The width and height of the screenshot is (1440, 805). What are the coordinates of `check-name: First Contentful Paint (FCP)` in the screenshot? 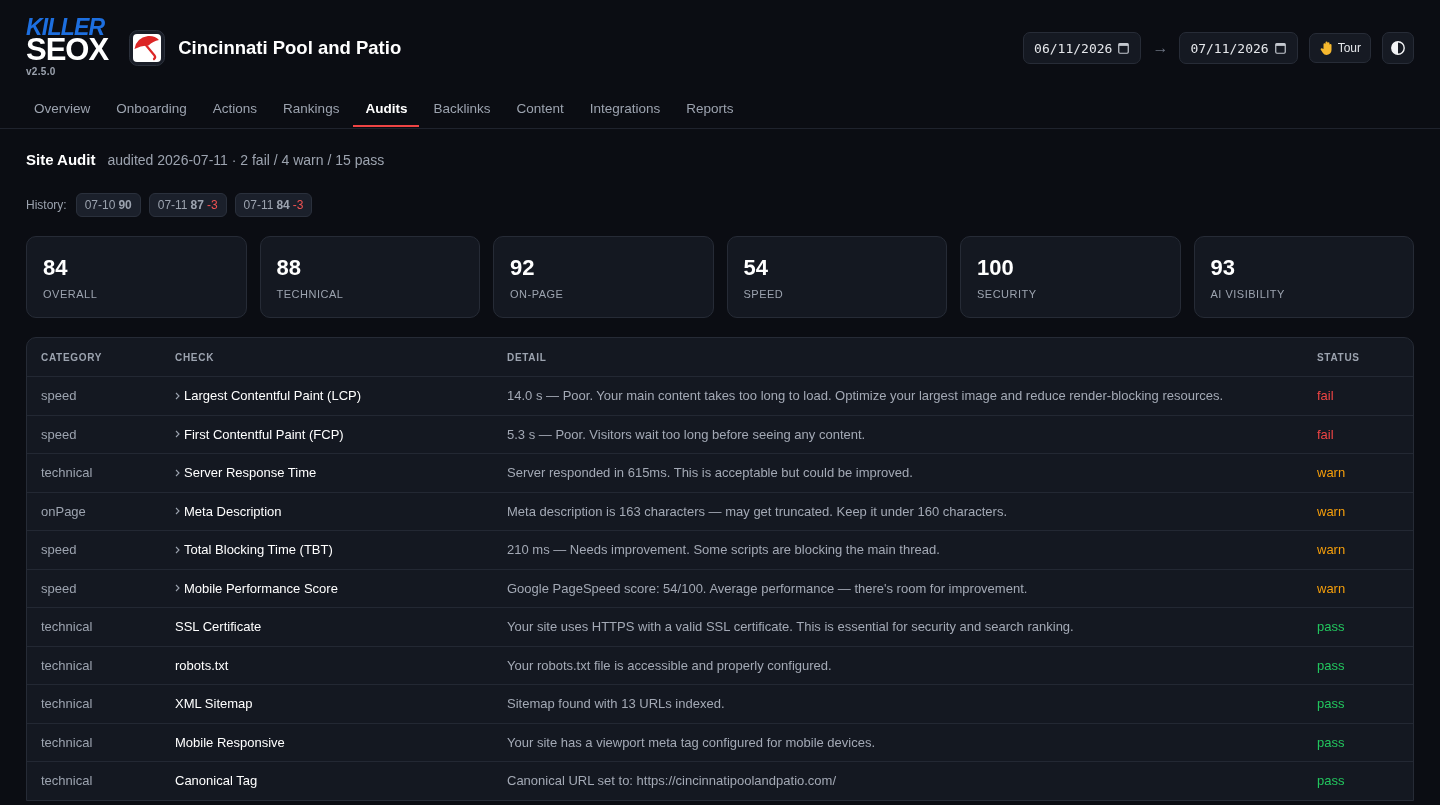 It's located at (264, 434).